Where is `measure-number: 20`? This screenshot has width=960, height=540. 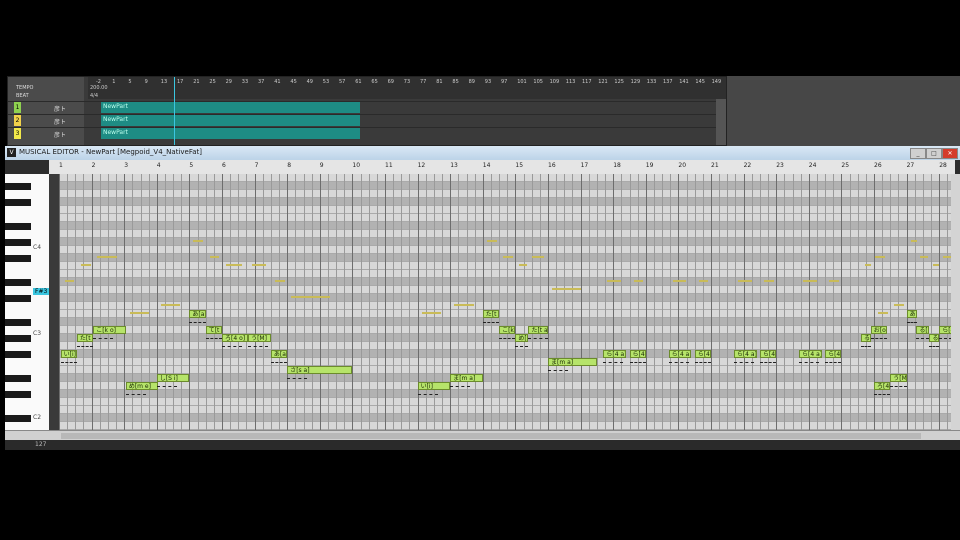
measure-number: 20 is located at coordinates (682, 165).